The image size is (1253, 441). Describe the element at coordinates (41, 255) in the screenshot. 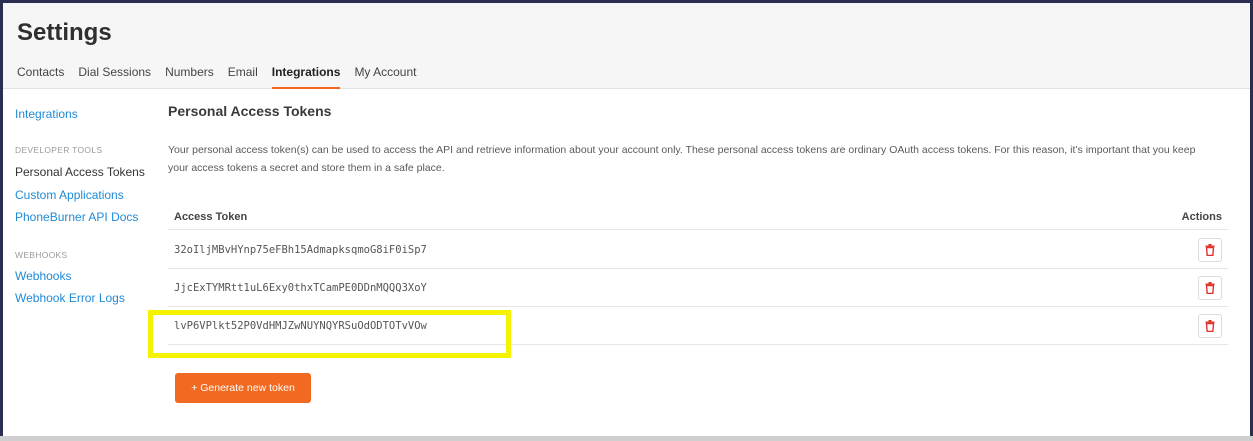

I see `sidebar-heading-webhooks: WEBHOOKS` at that location.